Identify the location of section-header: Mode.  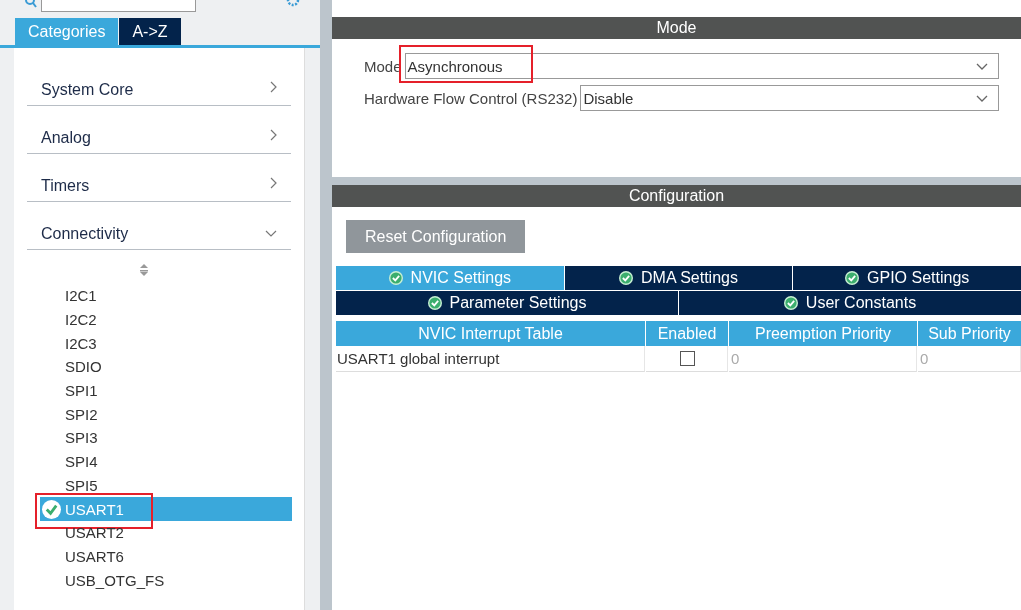
(676, 28).